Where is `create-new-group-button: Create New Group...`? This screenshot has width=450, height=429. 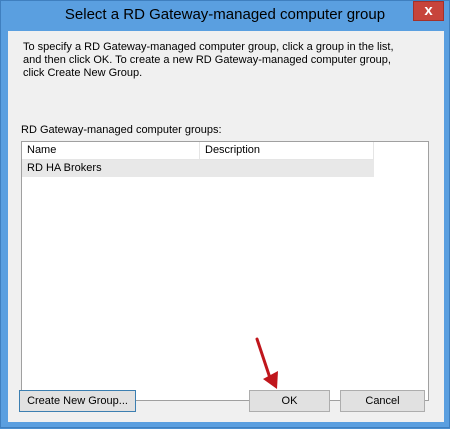 create-new-group-button: Create New Group... is located at coordinates (77, 401).